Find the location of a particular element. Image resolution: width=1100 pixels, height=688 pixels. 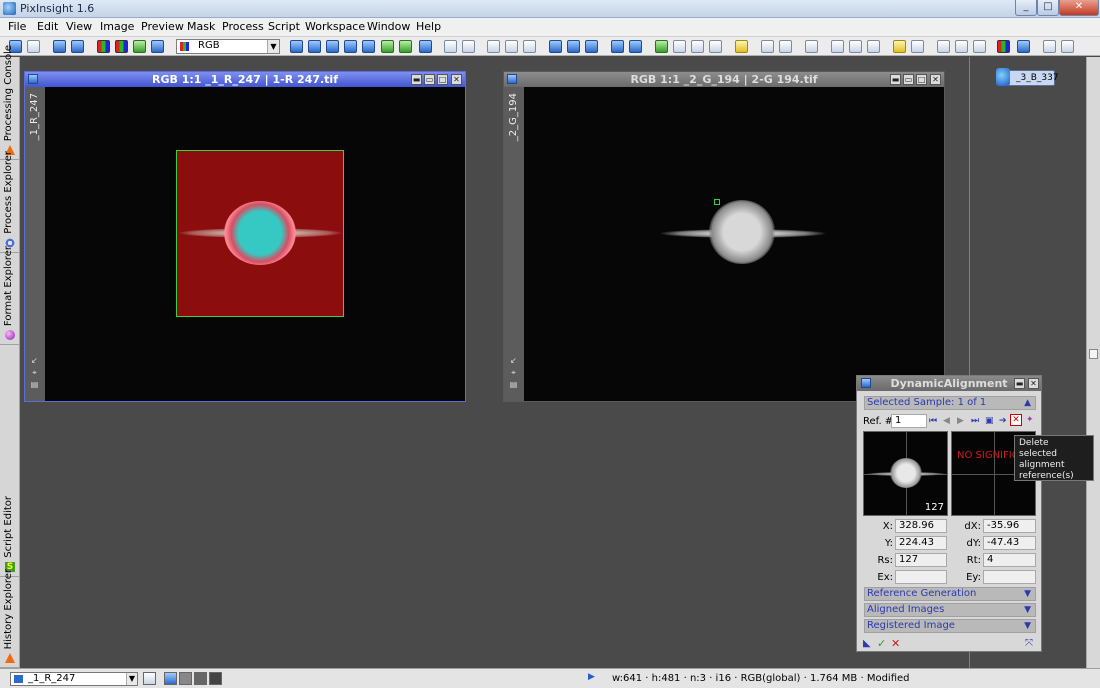

apply-icon: ✓ is located at coordinates (881, 643).